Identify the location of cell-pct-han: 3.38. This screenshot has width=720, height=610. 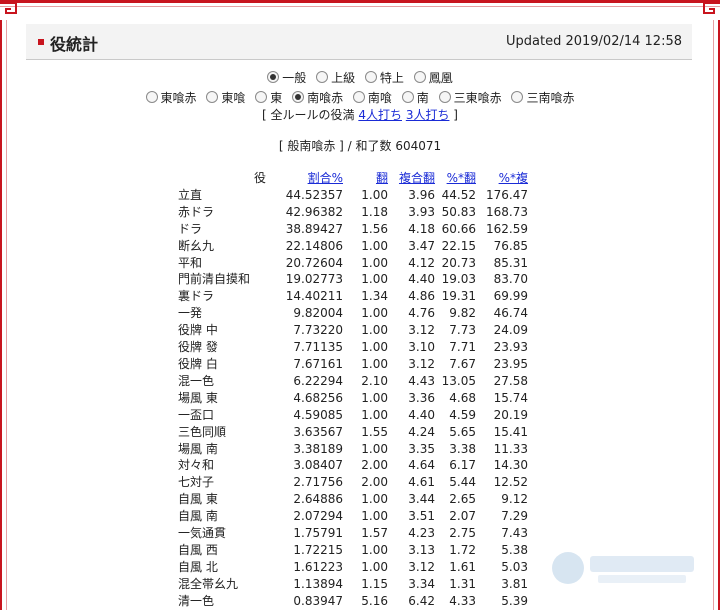
(462, 448).